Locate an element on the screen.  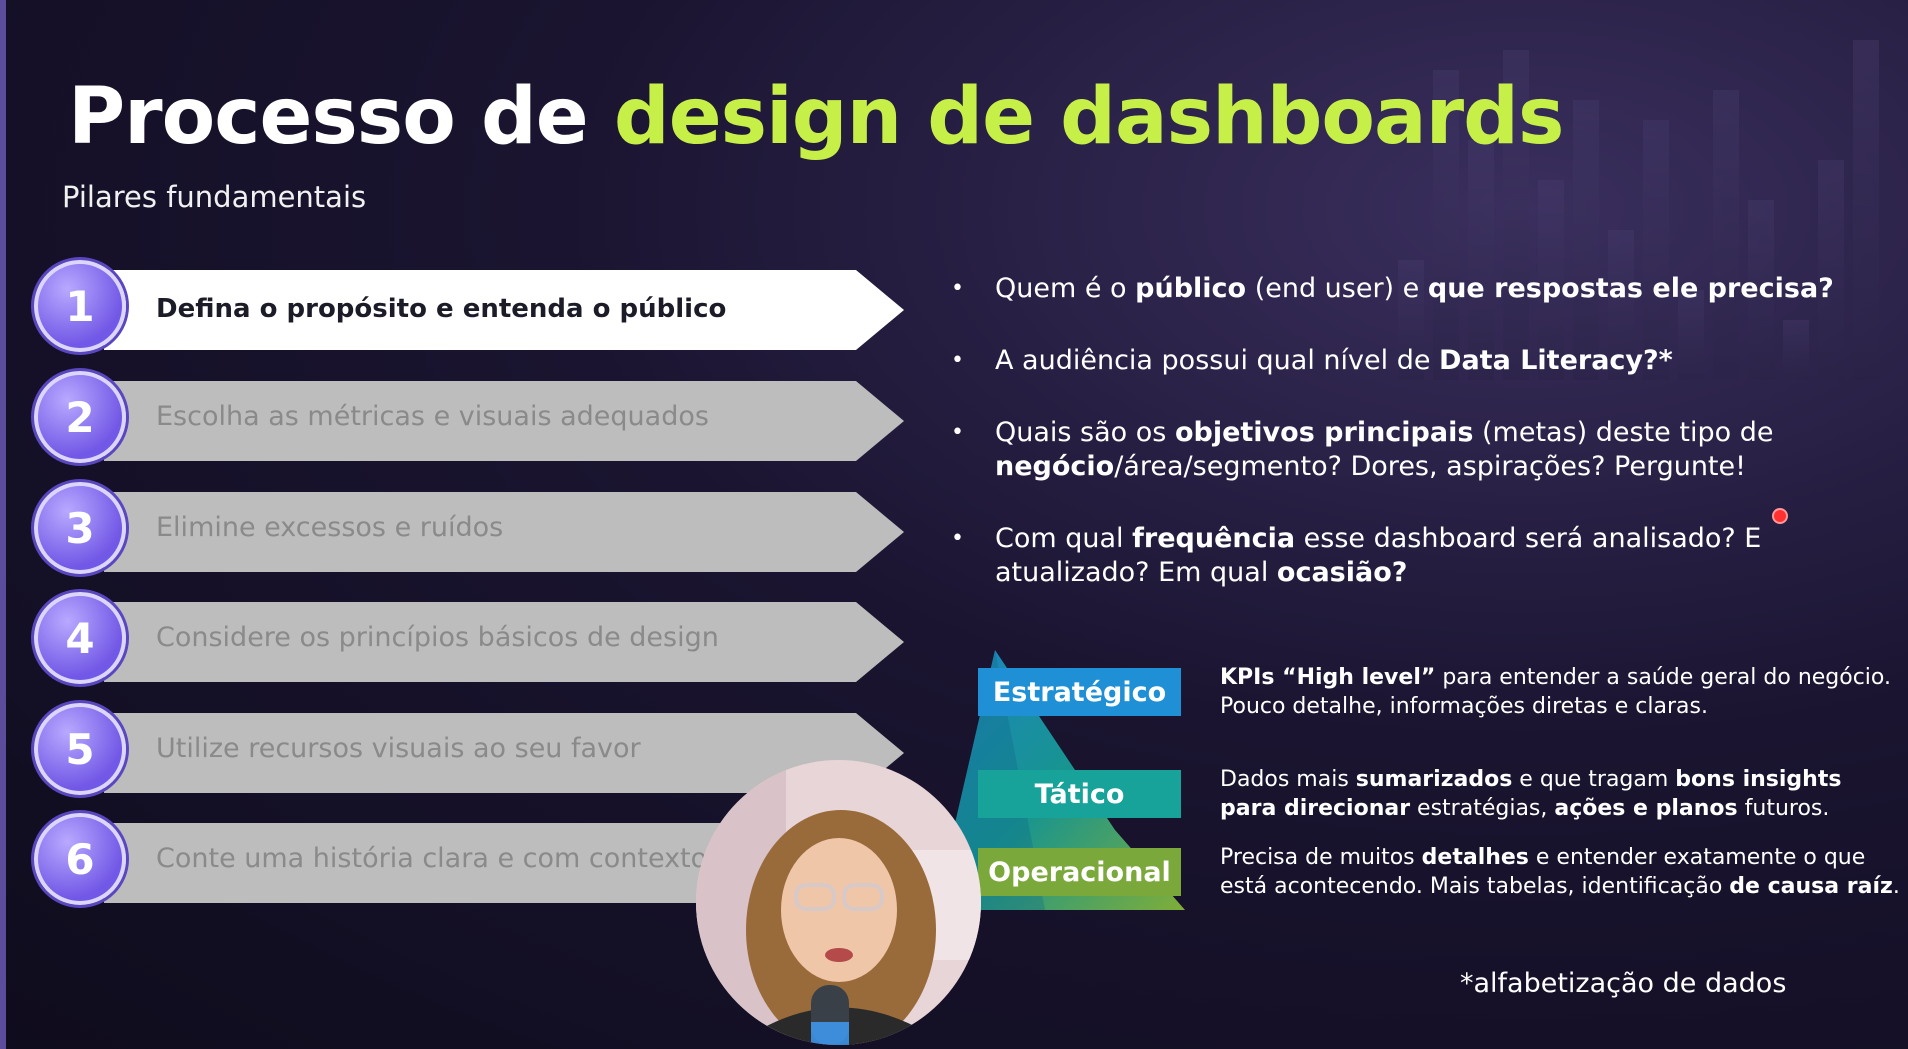
pyramid-level-operational: Operacional is located at coordinates (1079, 872).